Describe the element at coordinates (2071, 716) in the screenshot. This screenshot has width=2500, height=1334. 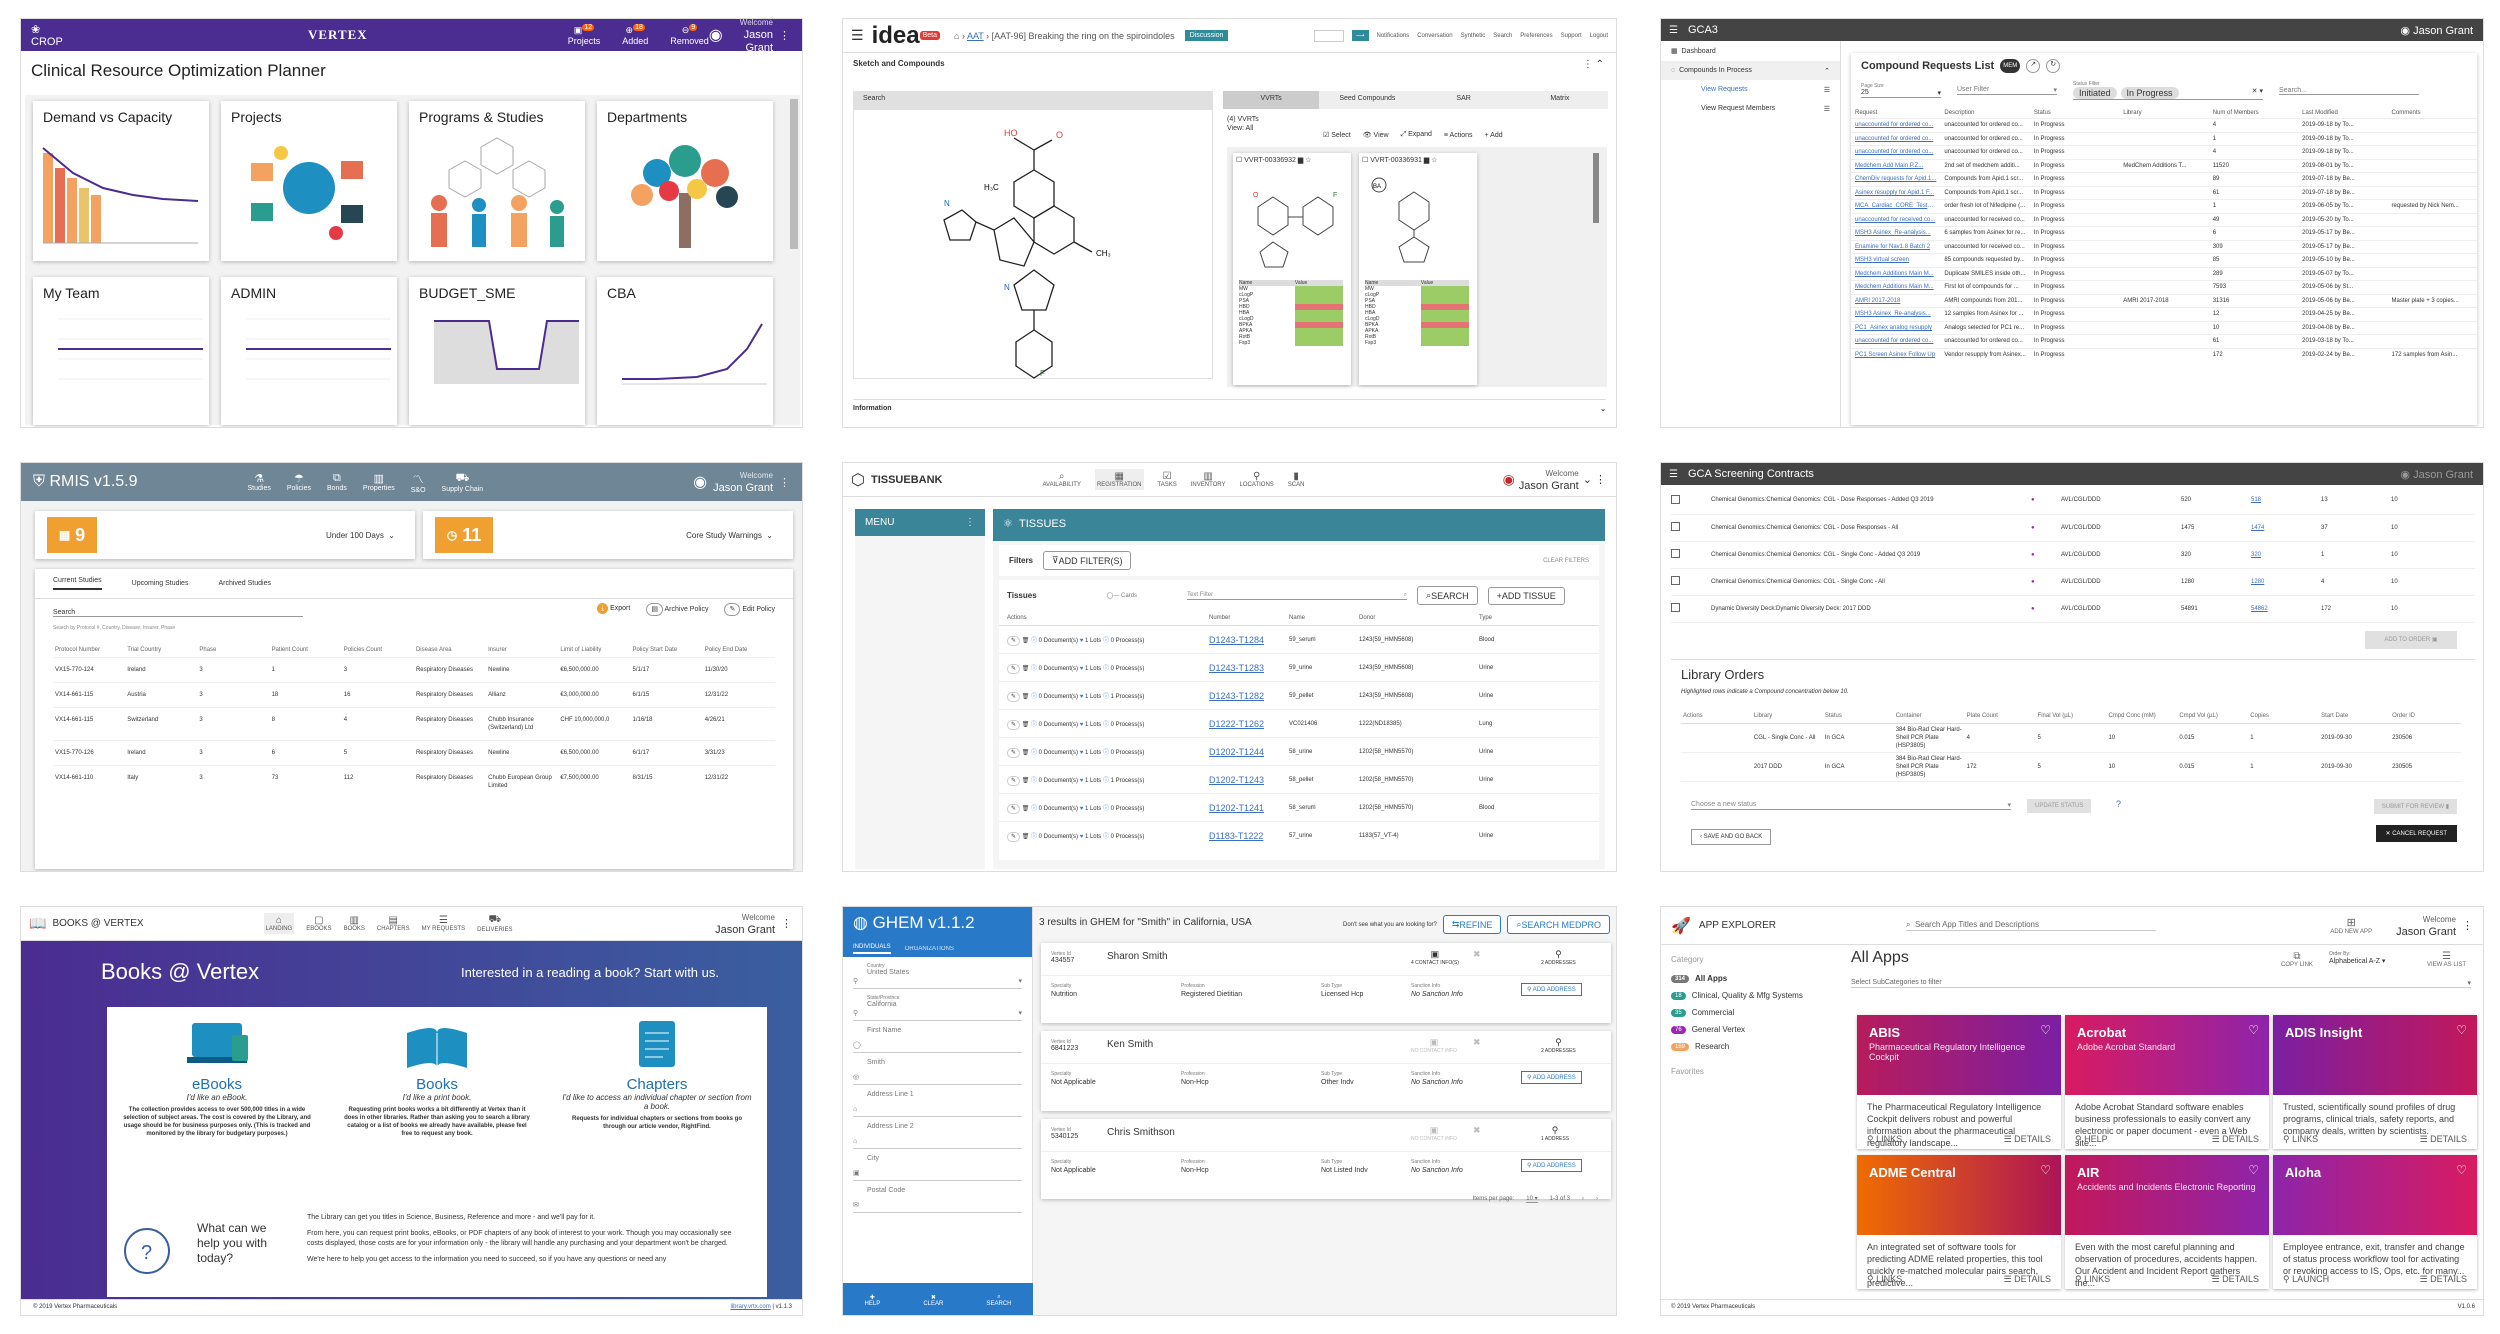
I see `column-header: Final Vol (µL)` at that location.